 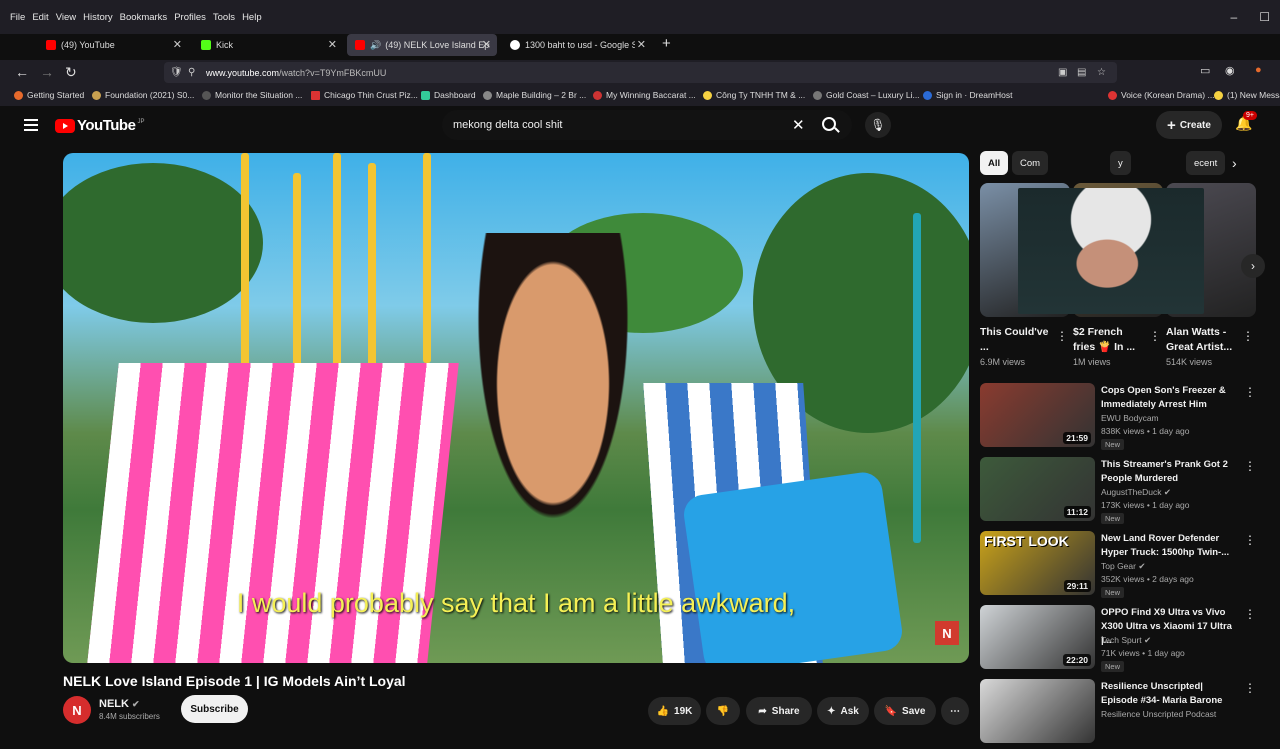 I want to click on channel-watermark: N, so click(x=947, y=633).